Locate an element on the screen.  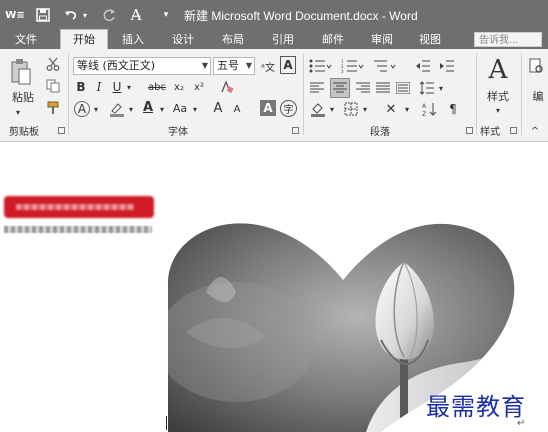
tab-design: 设计 is located at coordinates (183, 39).